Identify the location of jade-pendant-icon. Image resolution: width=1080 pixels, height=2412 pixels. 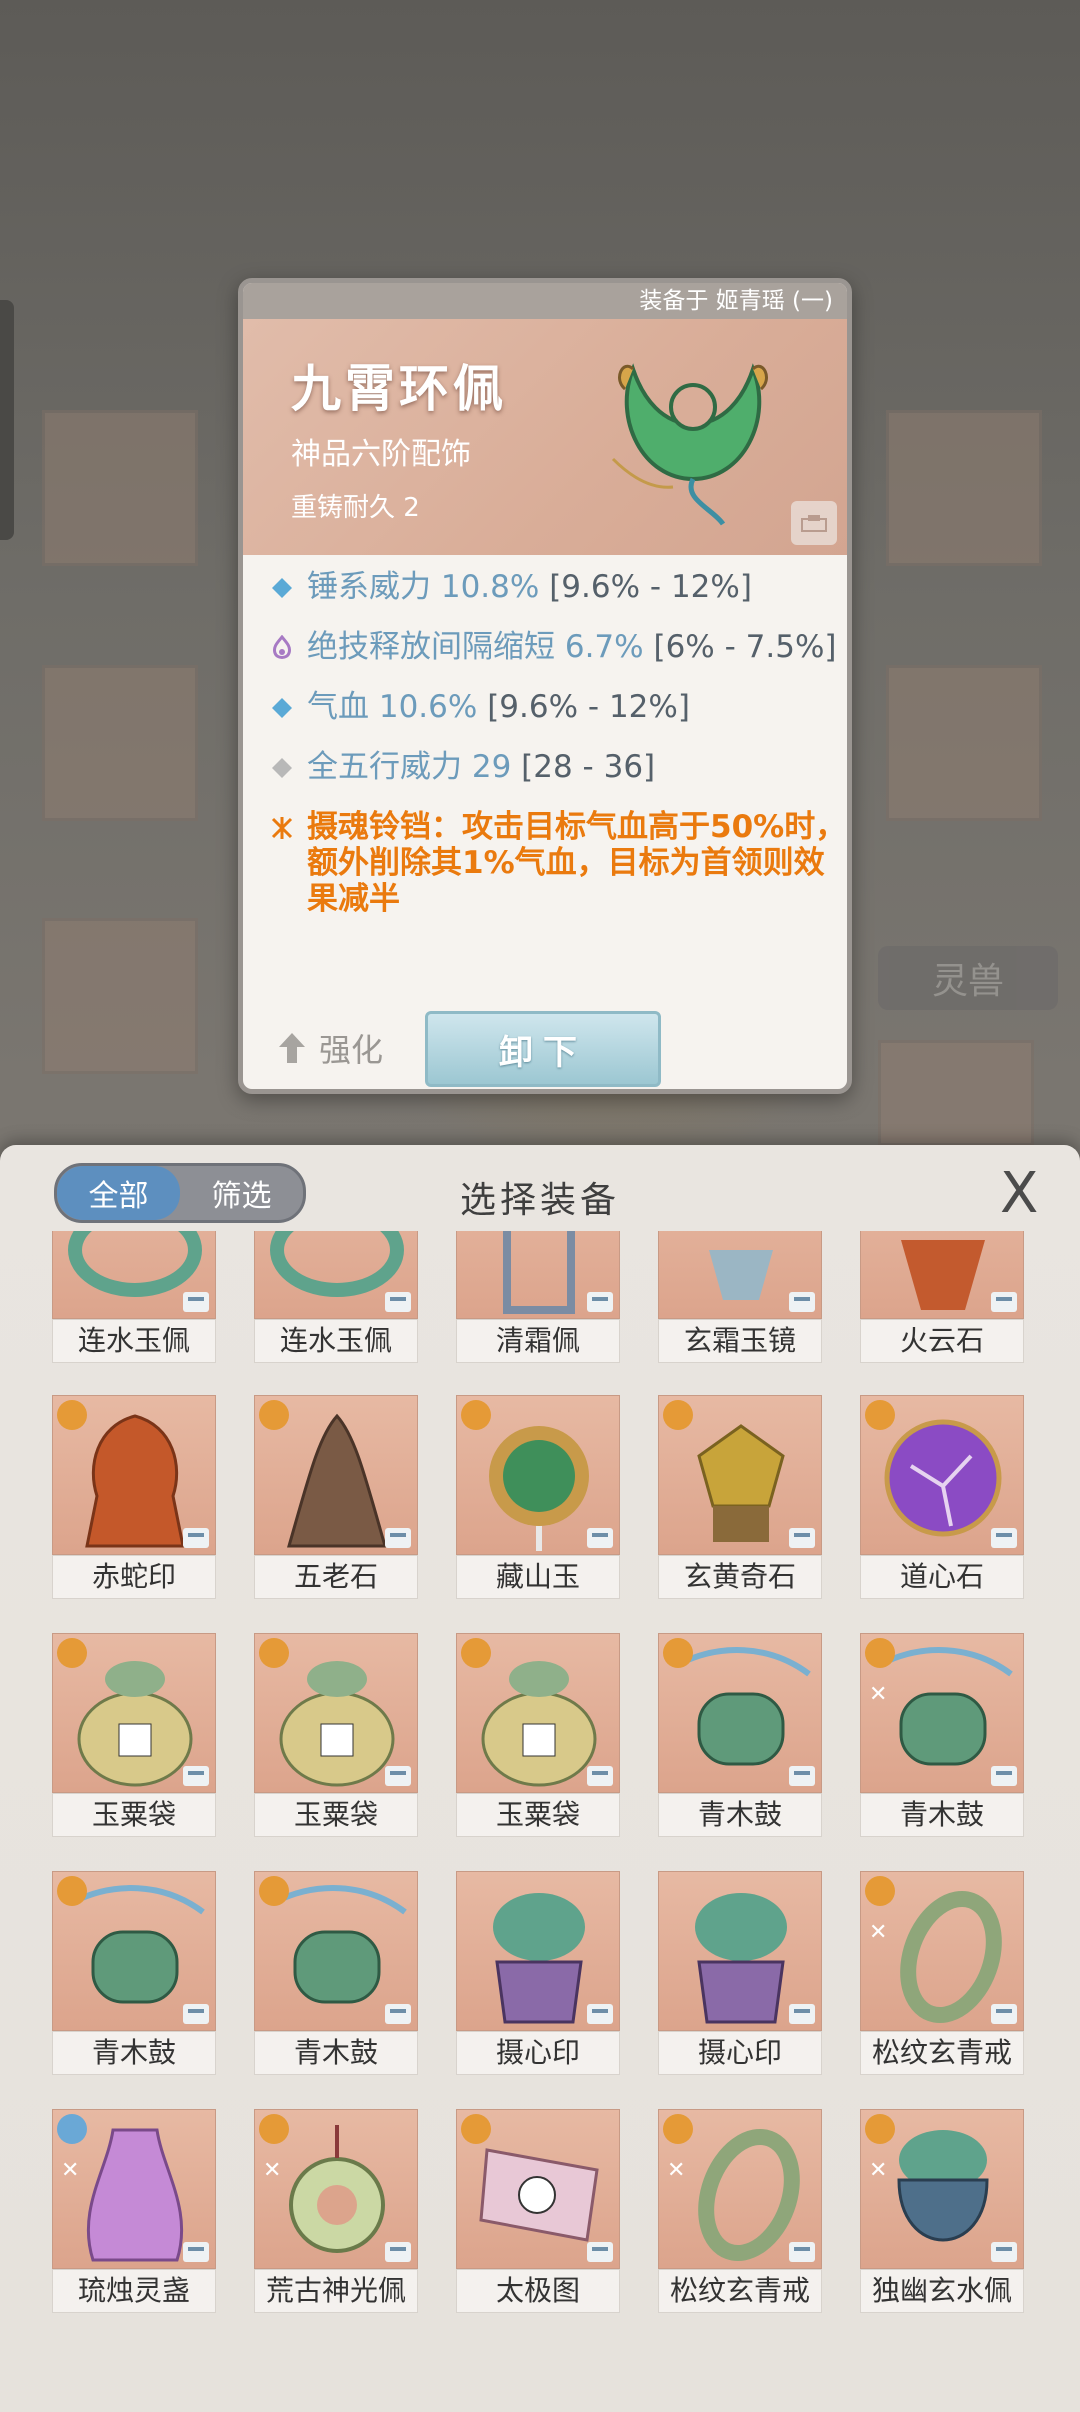
(689, 444).